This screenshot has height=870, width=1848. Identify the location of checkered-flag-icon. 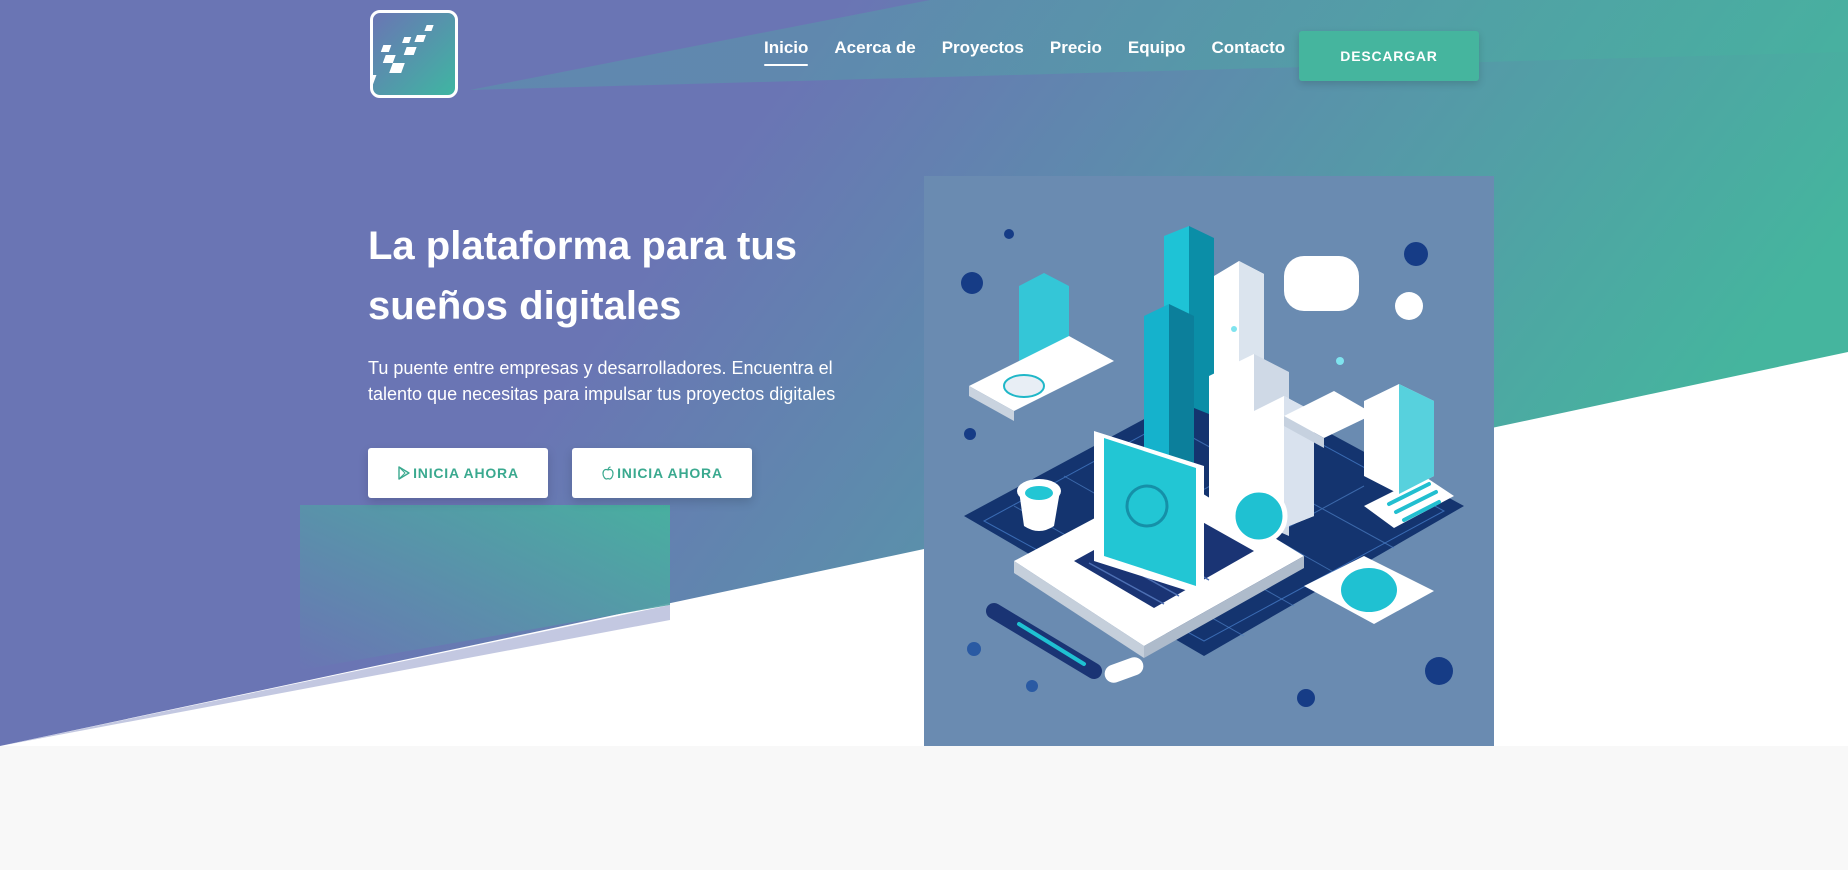
(403, 55).